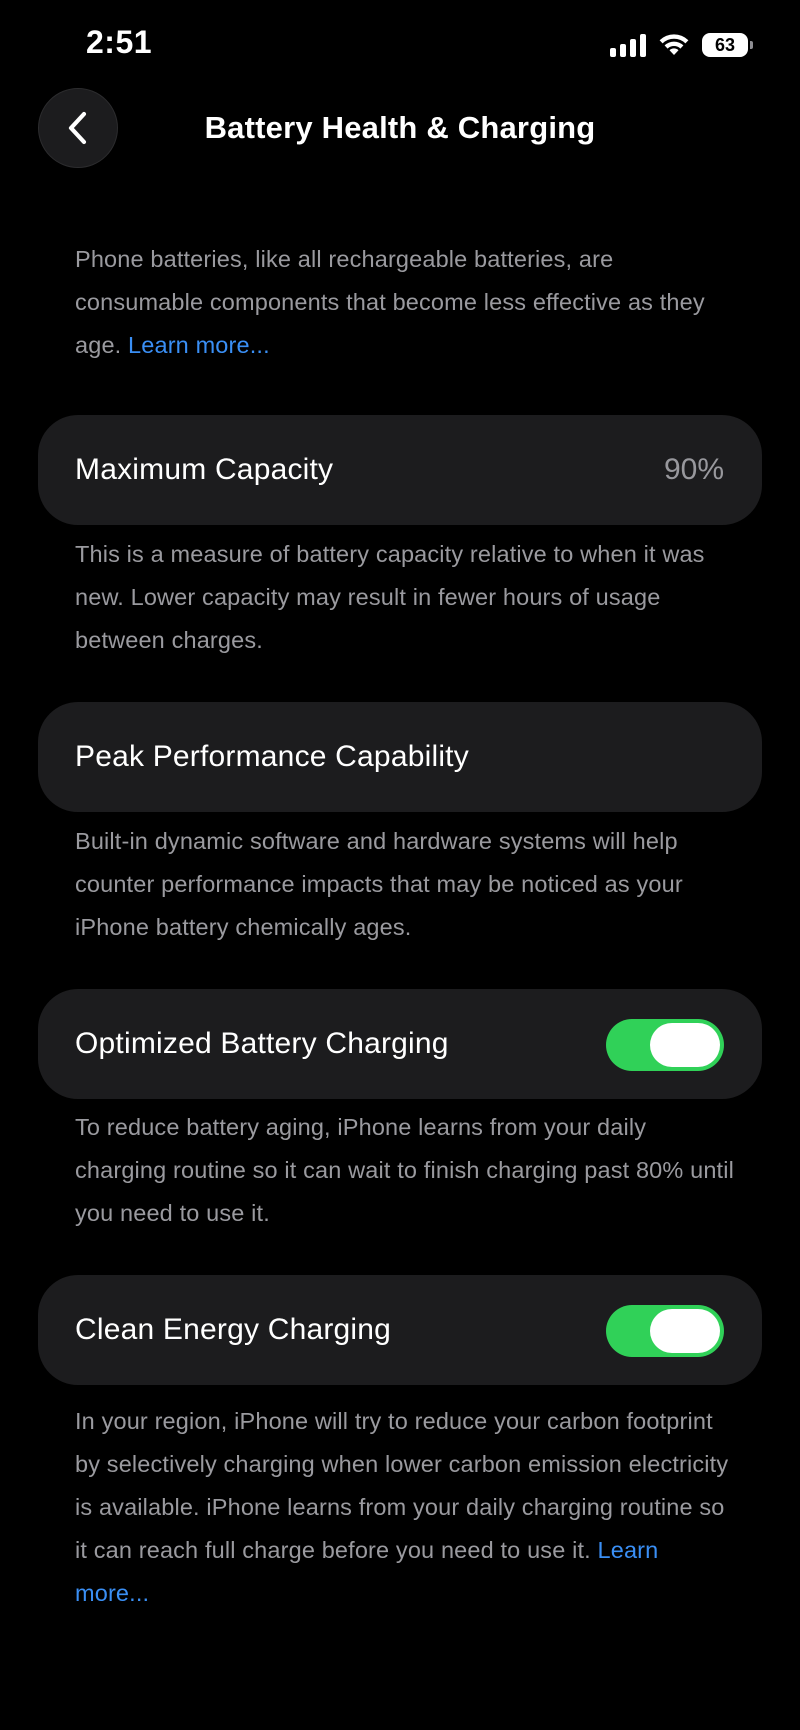 This screenshot has width=800, height=1730. I want to click on optimized-charging-label: Optimized Battery Charging, so click(262, 1043).